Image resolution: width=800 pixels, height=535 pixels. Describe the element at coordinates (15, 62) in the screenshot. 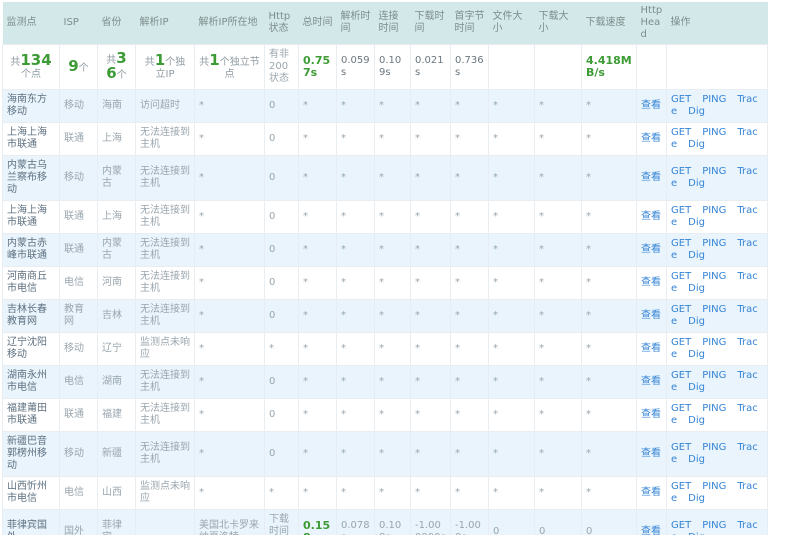

I see `summary-points-prefix: 共` at that location.